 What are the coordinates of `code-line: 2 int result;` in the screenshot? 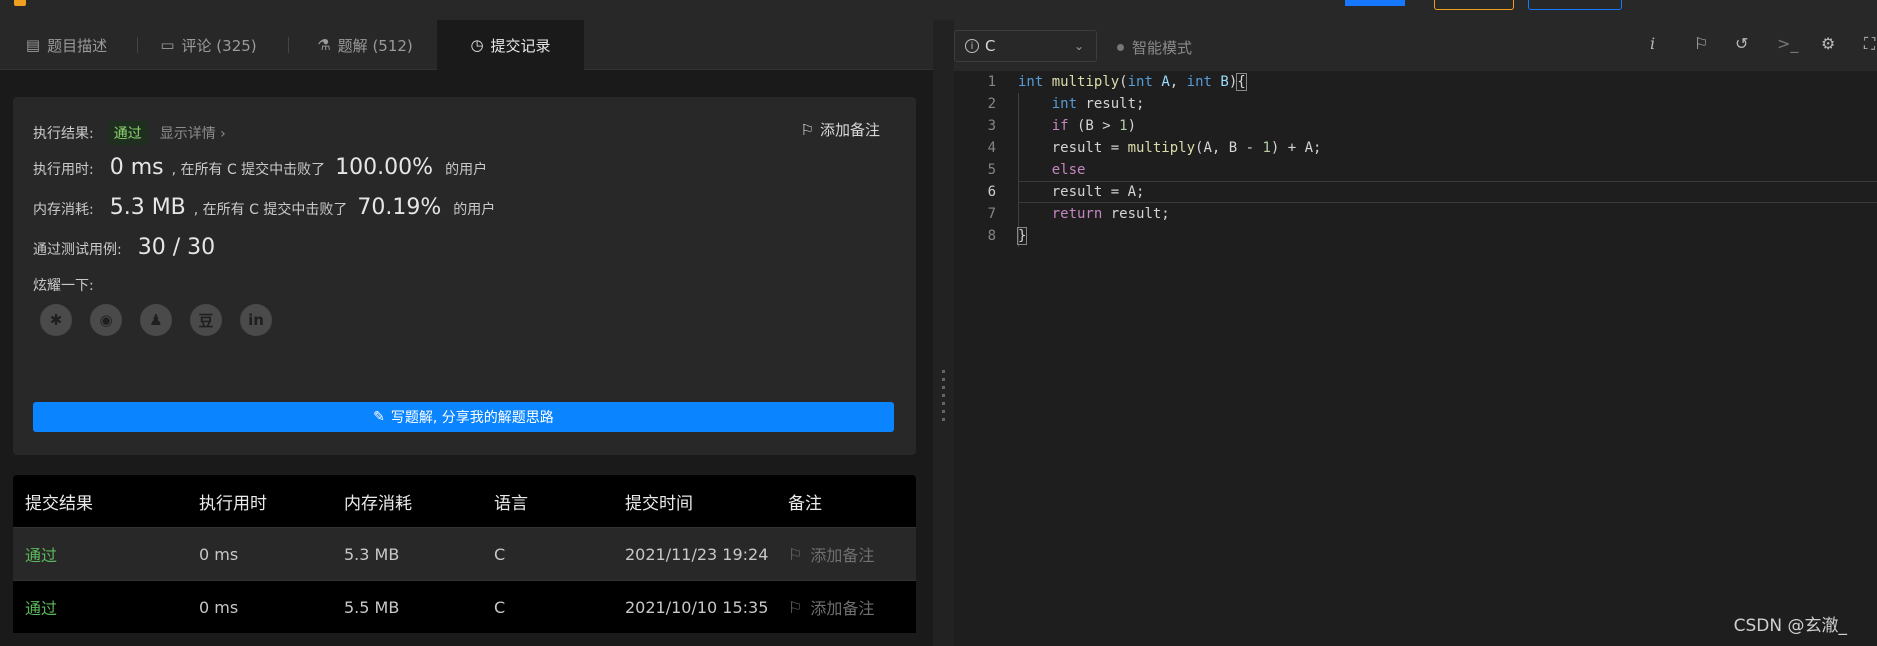 It's located at (1066, 104).